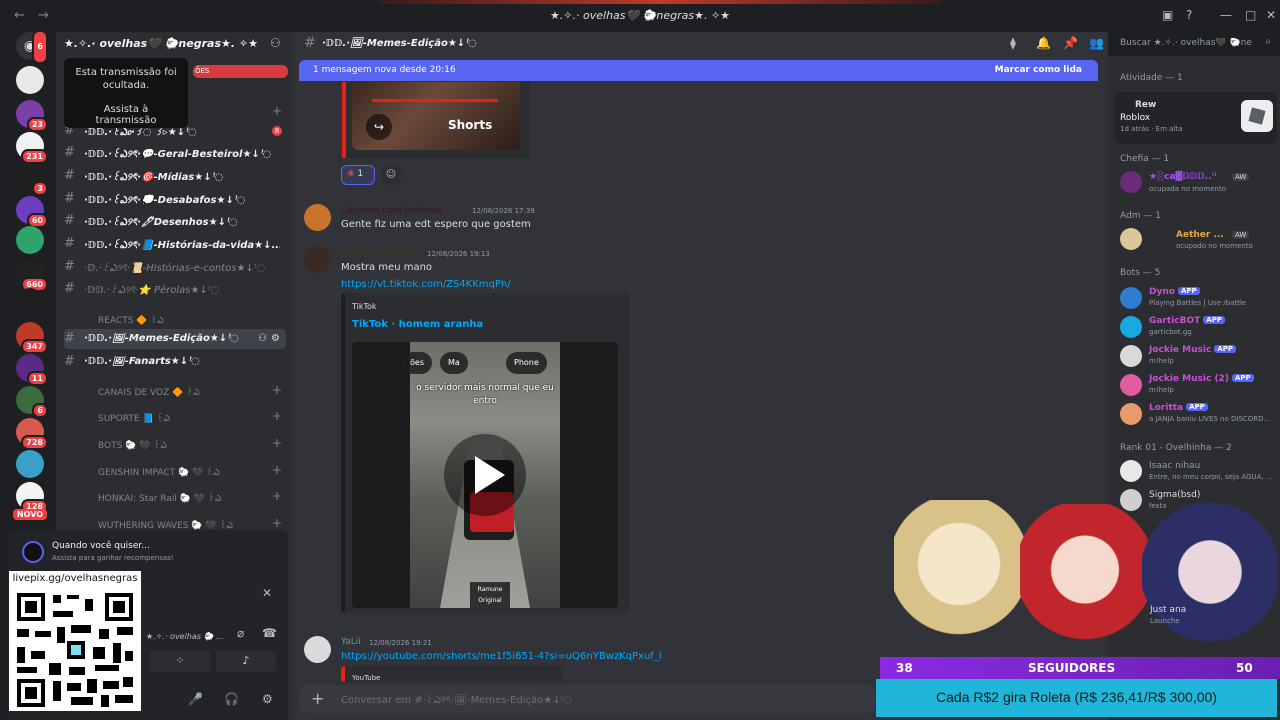 The image size is (1280, 720). What do you see at coordinates (32, 434) in the screenshot?
I see `server-icon: 728` at bounding box center [32, 434].